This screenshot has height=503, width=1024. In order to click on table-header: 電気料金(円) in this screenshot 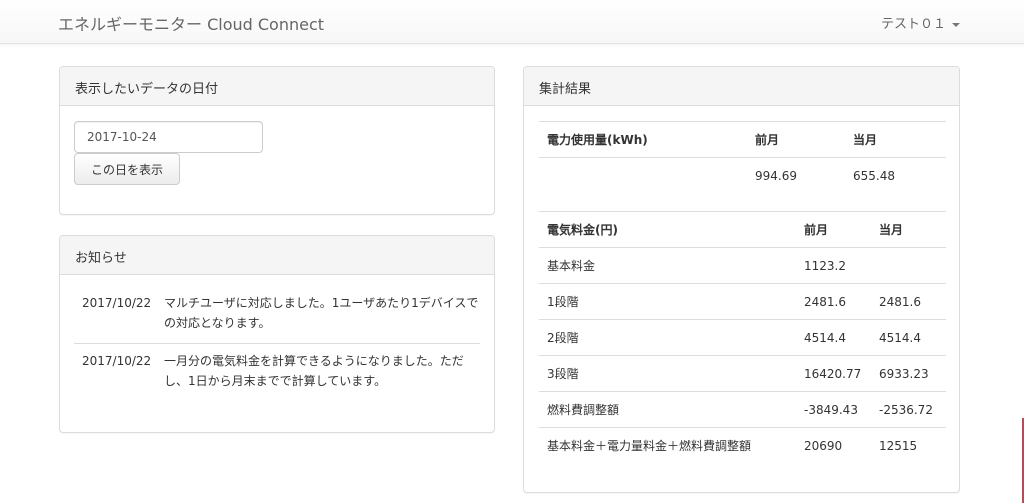, I will do `click(667, 229)`.